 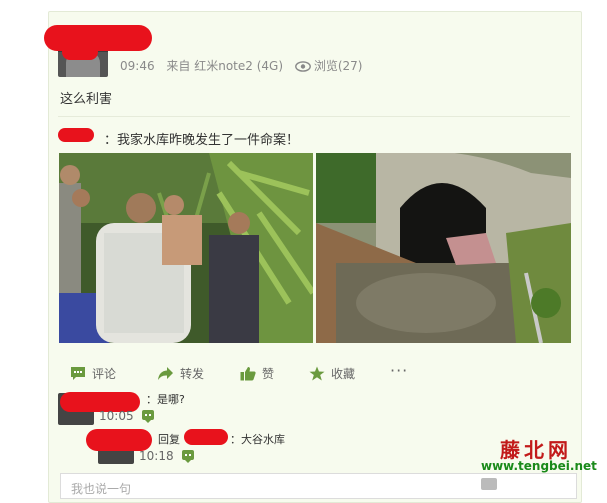 What do you see at coordinates (192, 374) in the screenshot?
I see `repost-label: 转发` at bounding box center [192, 374].